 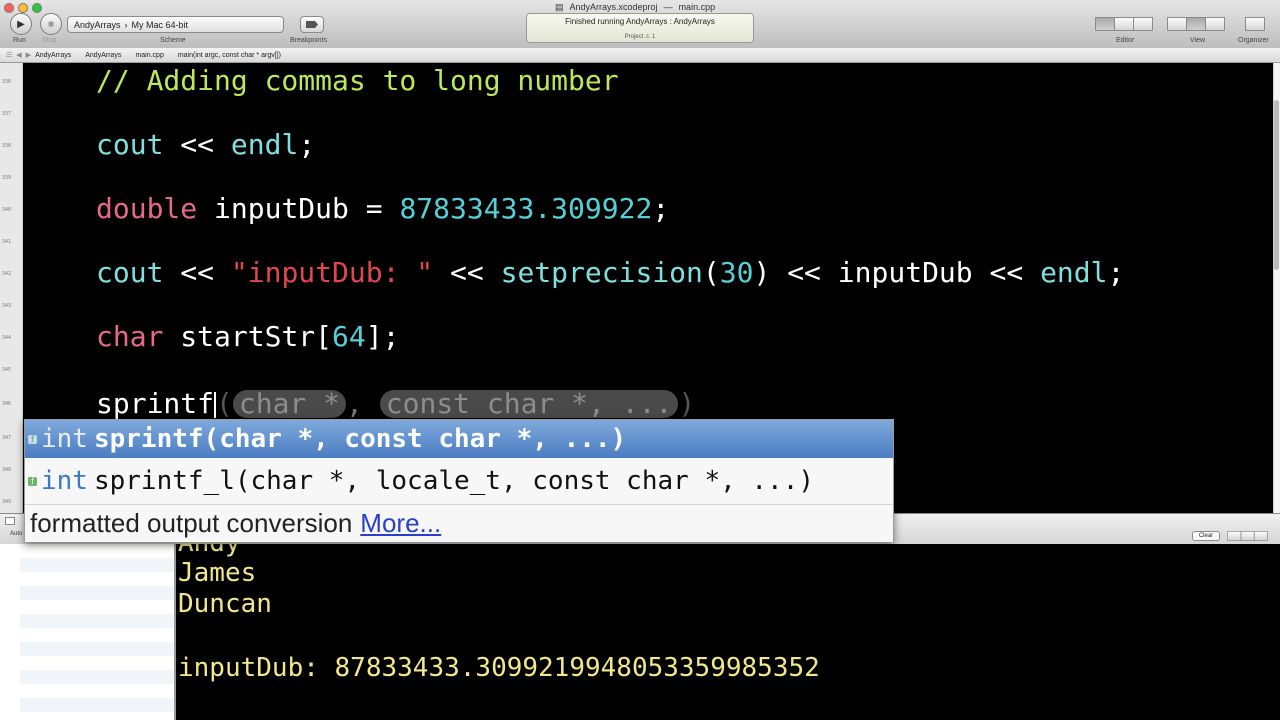 I want to click on forward-arrow-icon: ▶, so click(x=28, y=55).